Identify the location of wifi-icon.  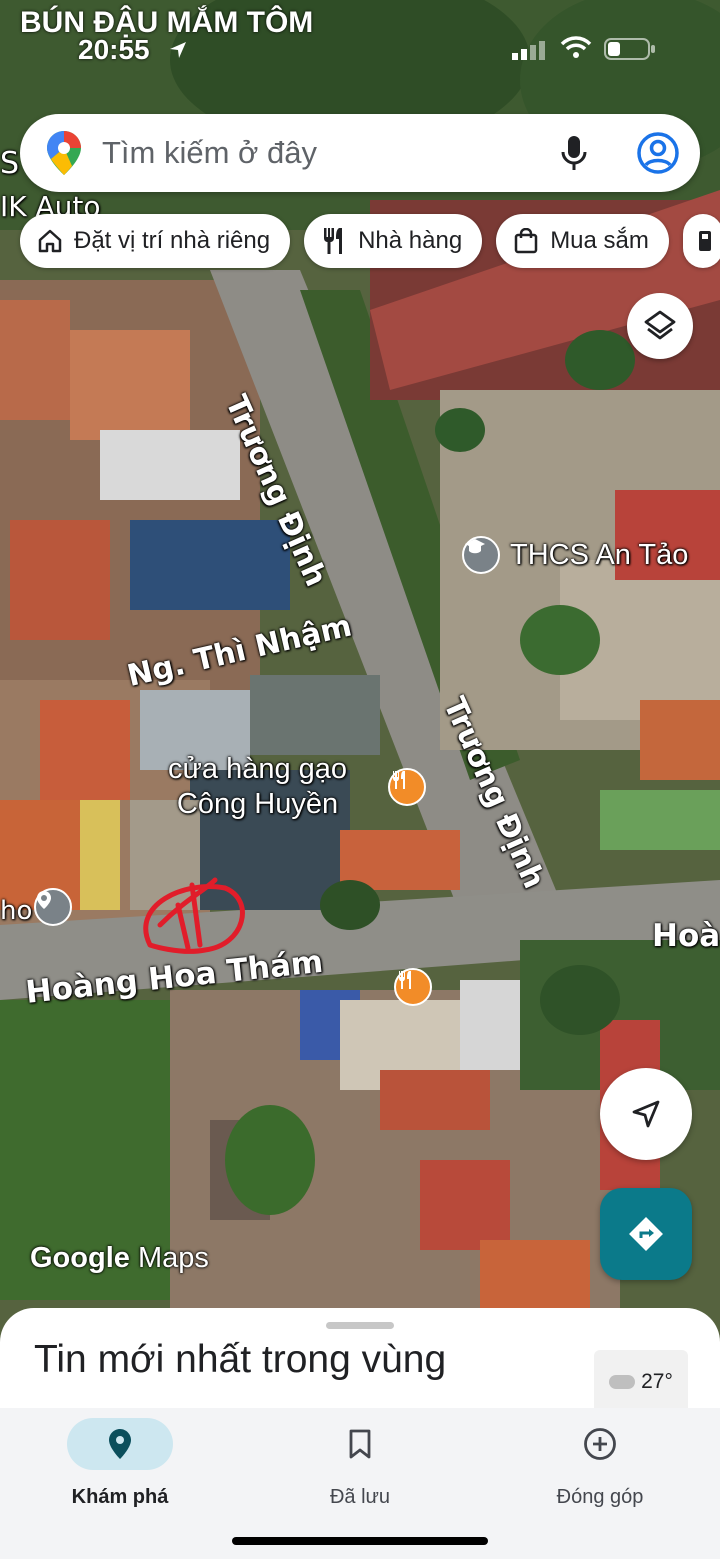
(576, 47).